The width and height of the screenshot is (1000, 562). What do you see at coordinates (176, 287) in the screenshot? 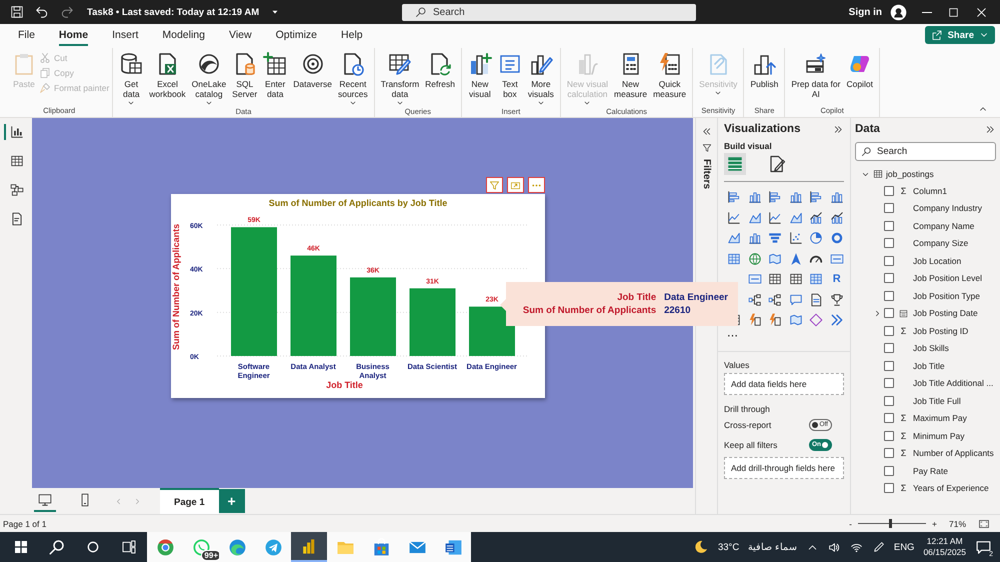
I see `y-axis-title: Sum of Number of Applicants` at bounding box center [176, 287].